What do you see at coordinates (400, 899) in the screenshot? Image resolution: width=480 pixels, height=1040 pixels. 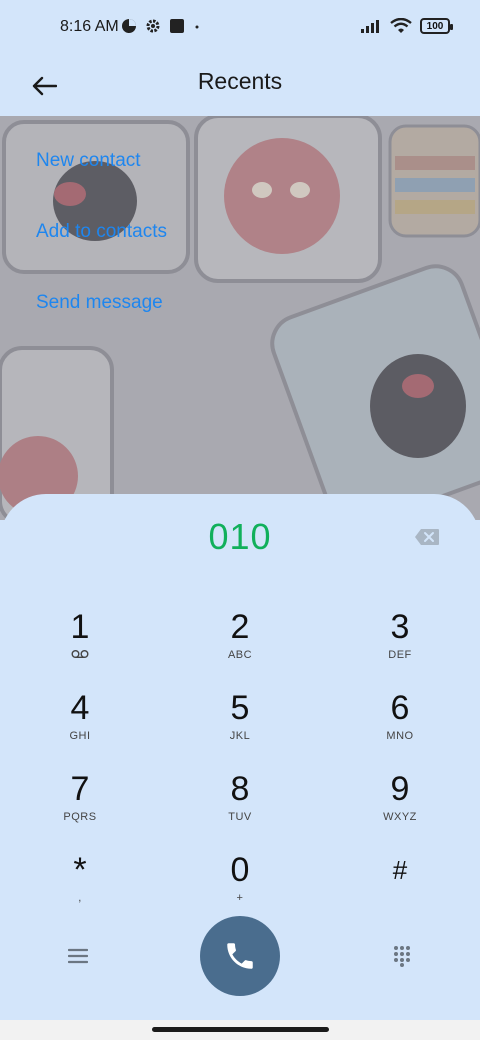 I see `key-letters` at bounding box center [400, 899].